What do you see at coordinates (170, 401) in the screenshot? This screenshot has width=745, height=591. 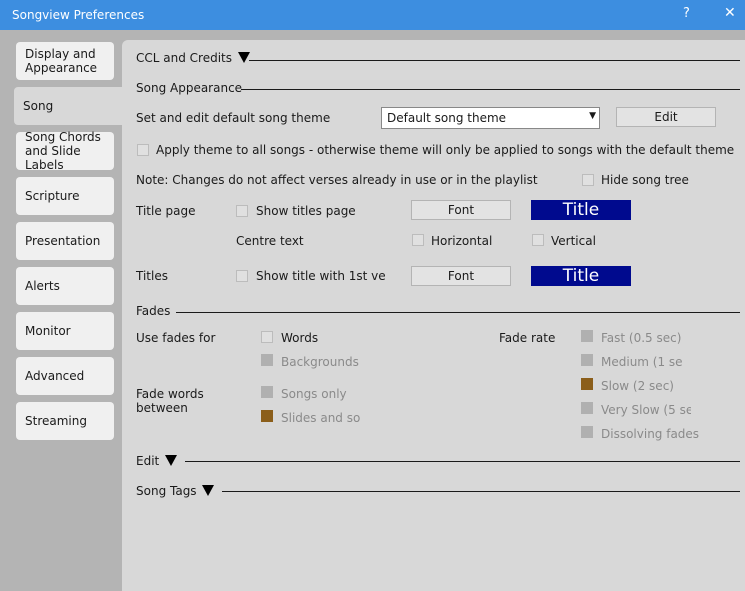 I see `fade-words-between-label: Fade words between` at bounding box center [170, 401].